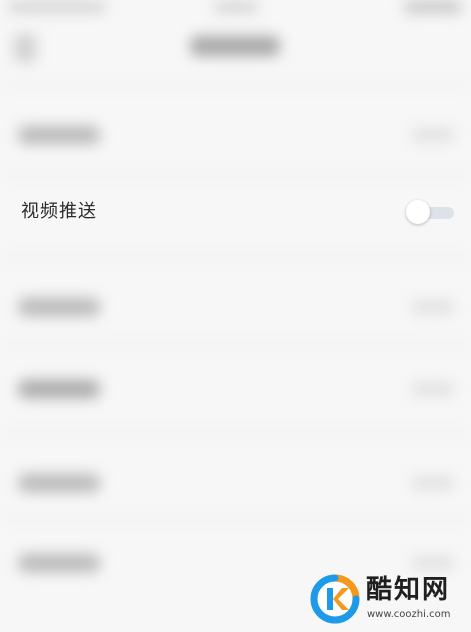  What do you see at coordinates (25, 48) in the screenshot?
I see `back-icon` at bounding box center [25, 48].